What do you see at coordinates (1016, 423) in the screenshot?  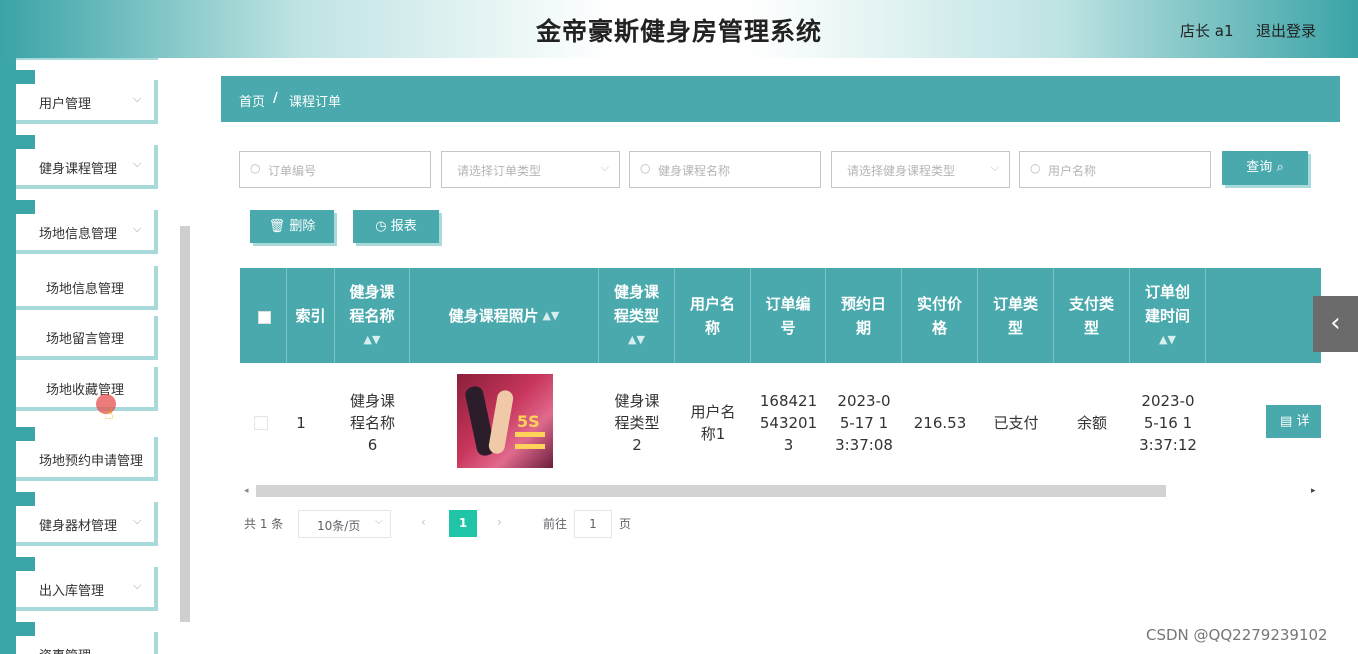 I see `cell-order-type: 已支付` at bounding box center [1016, 423].